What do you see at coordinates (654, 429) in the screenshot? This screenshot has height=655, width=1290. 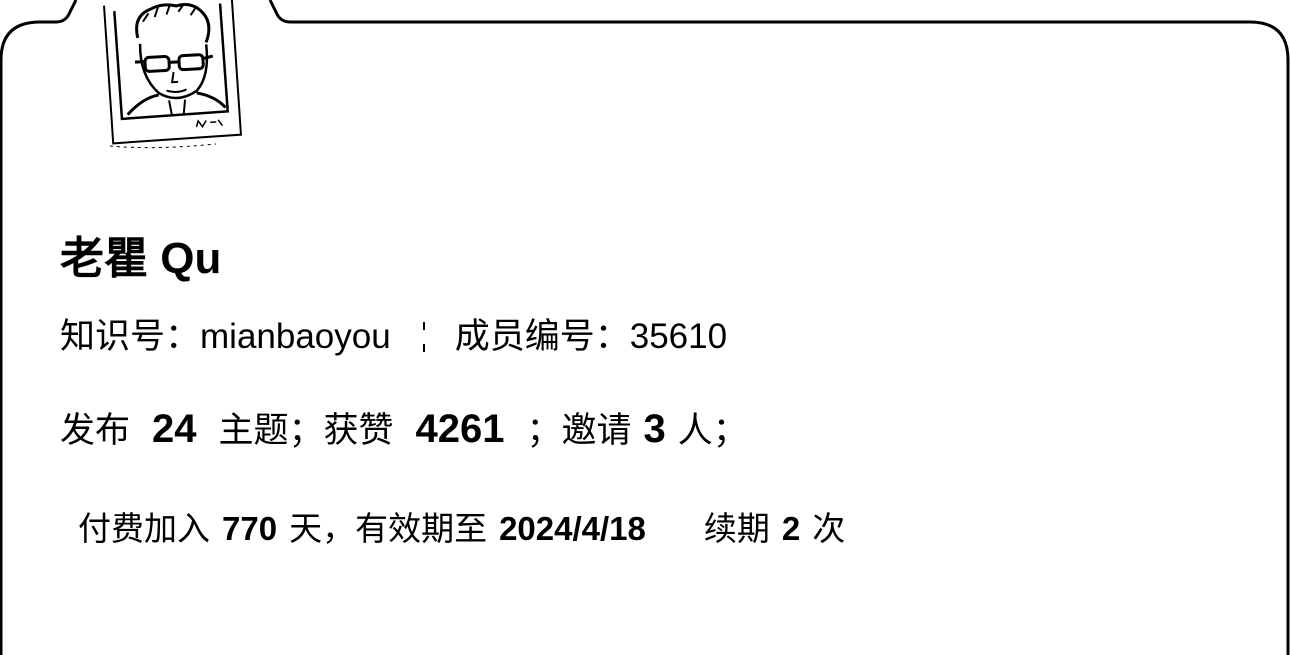 I see `invites-count: 3` at bounding box center [654, 429].